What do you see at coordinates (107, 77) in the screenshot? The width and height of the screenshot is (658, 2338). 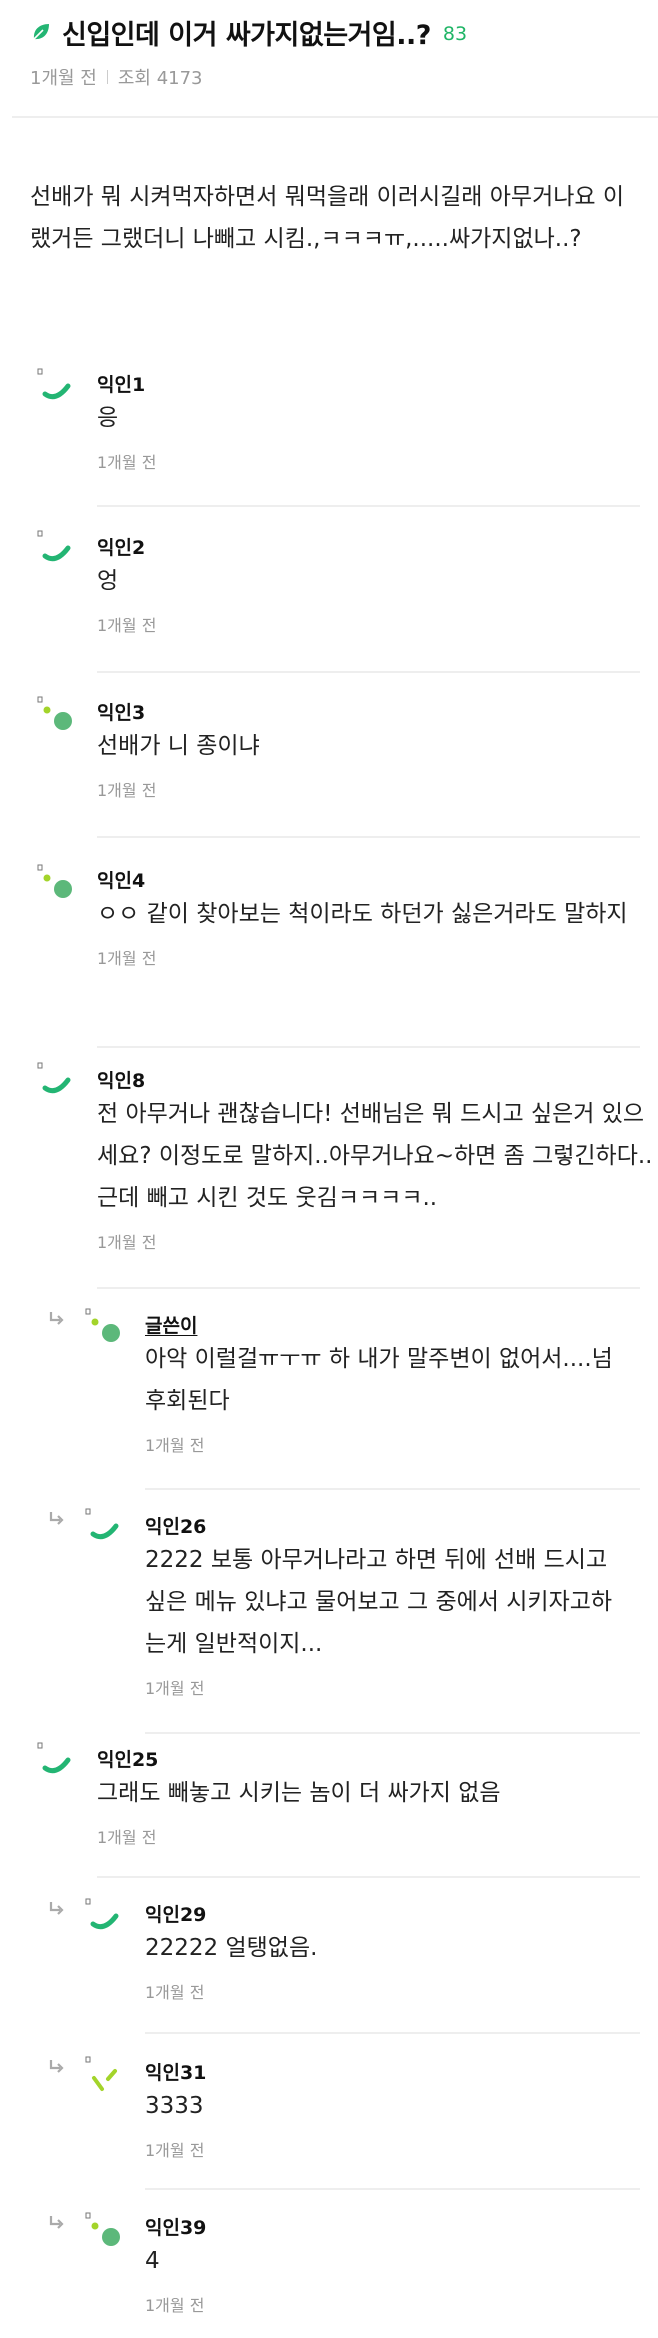 I see `meta-divider` at bounding box center [107, 77].